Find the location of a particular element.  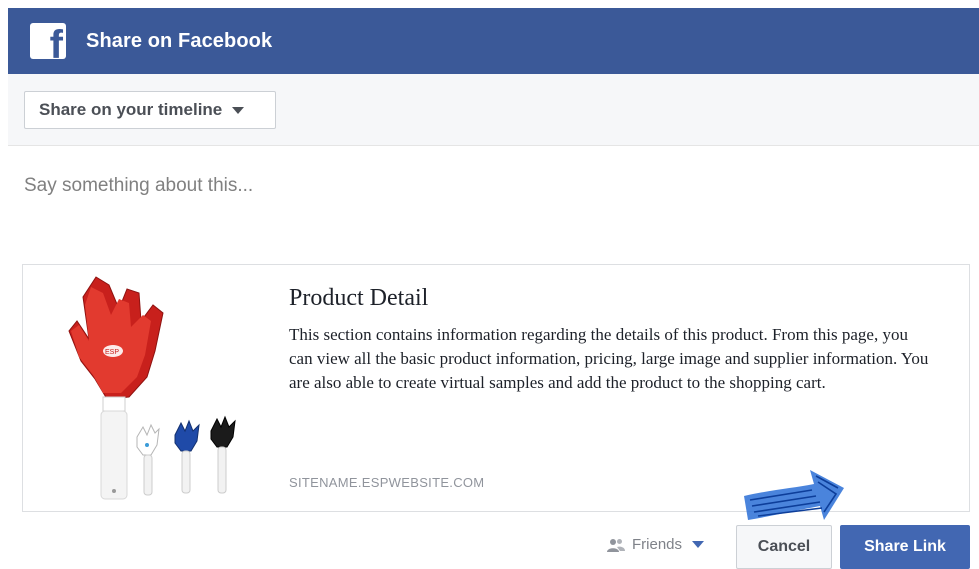

dialog-header: f Share on Facebook is located at coordinates (493, 41).